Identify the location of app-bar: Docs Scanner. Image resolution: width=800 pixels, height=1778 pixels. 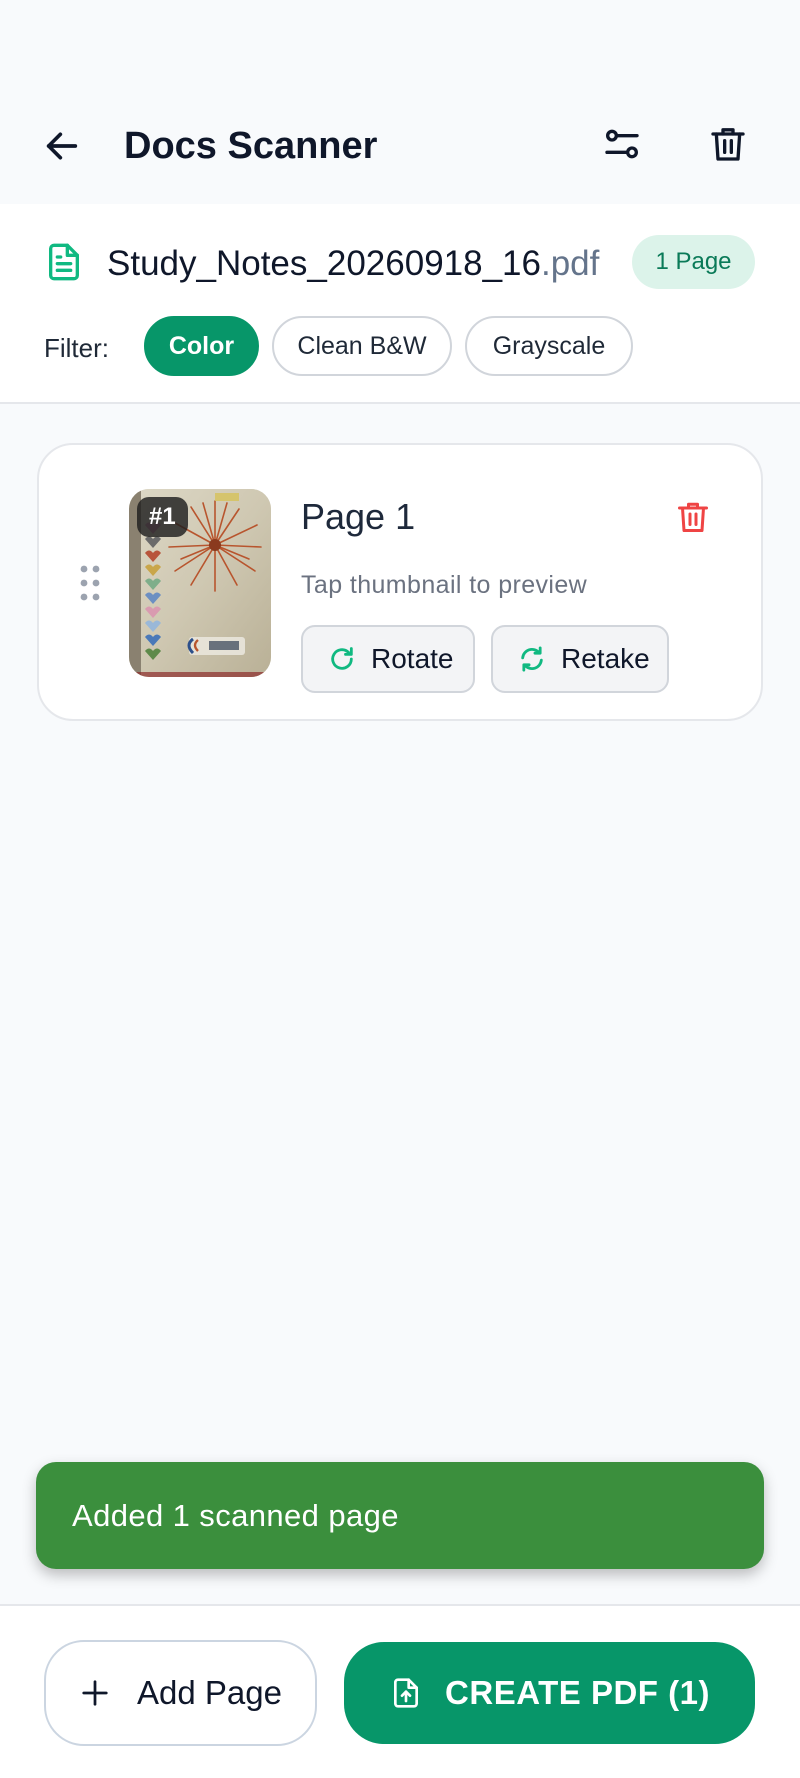
(400, 152).